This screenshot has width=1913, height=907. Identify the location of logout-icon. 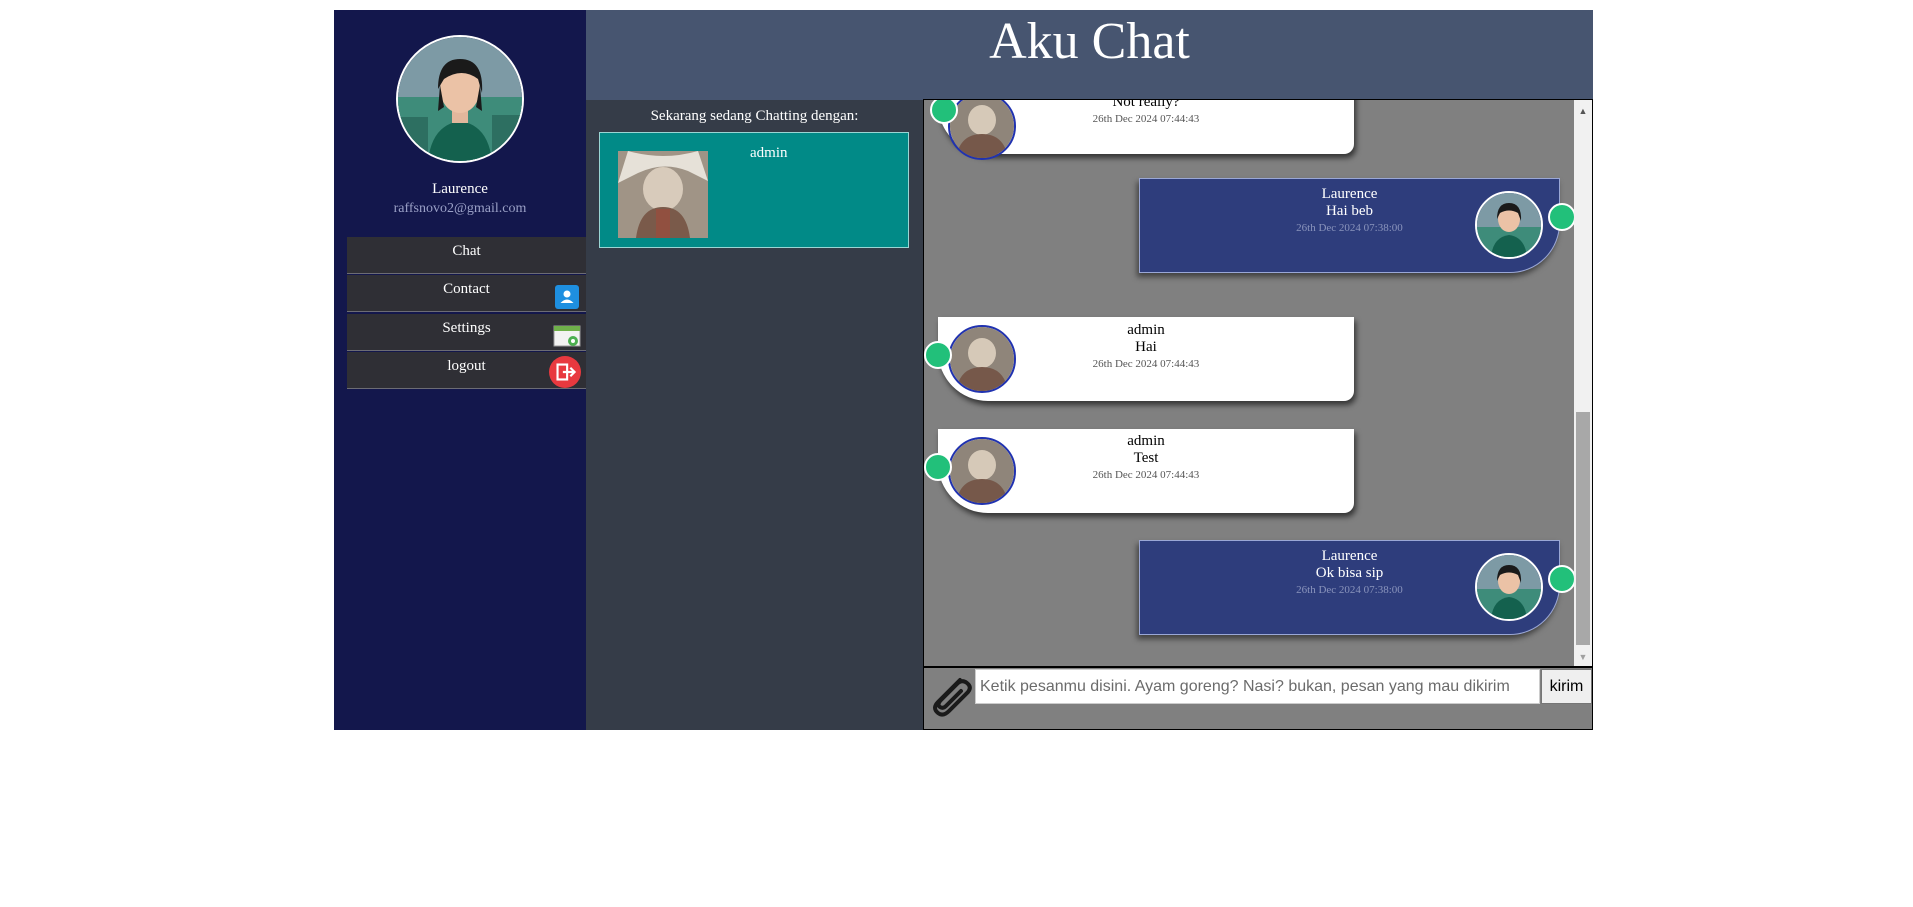
(565, 372).